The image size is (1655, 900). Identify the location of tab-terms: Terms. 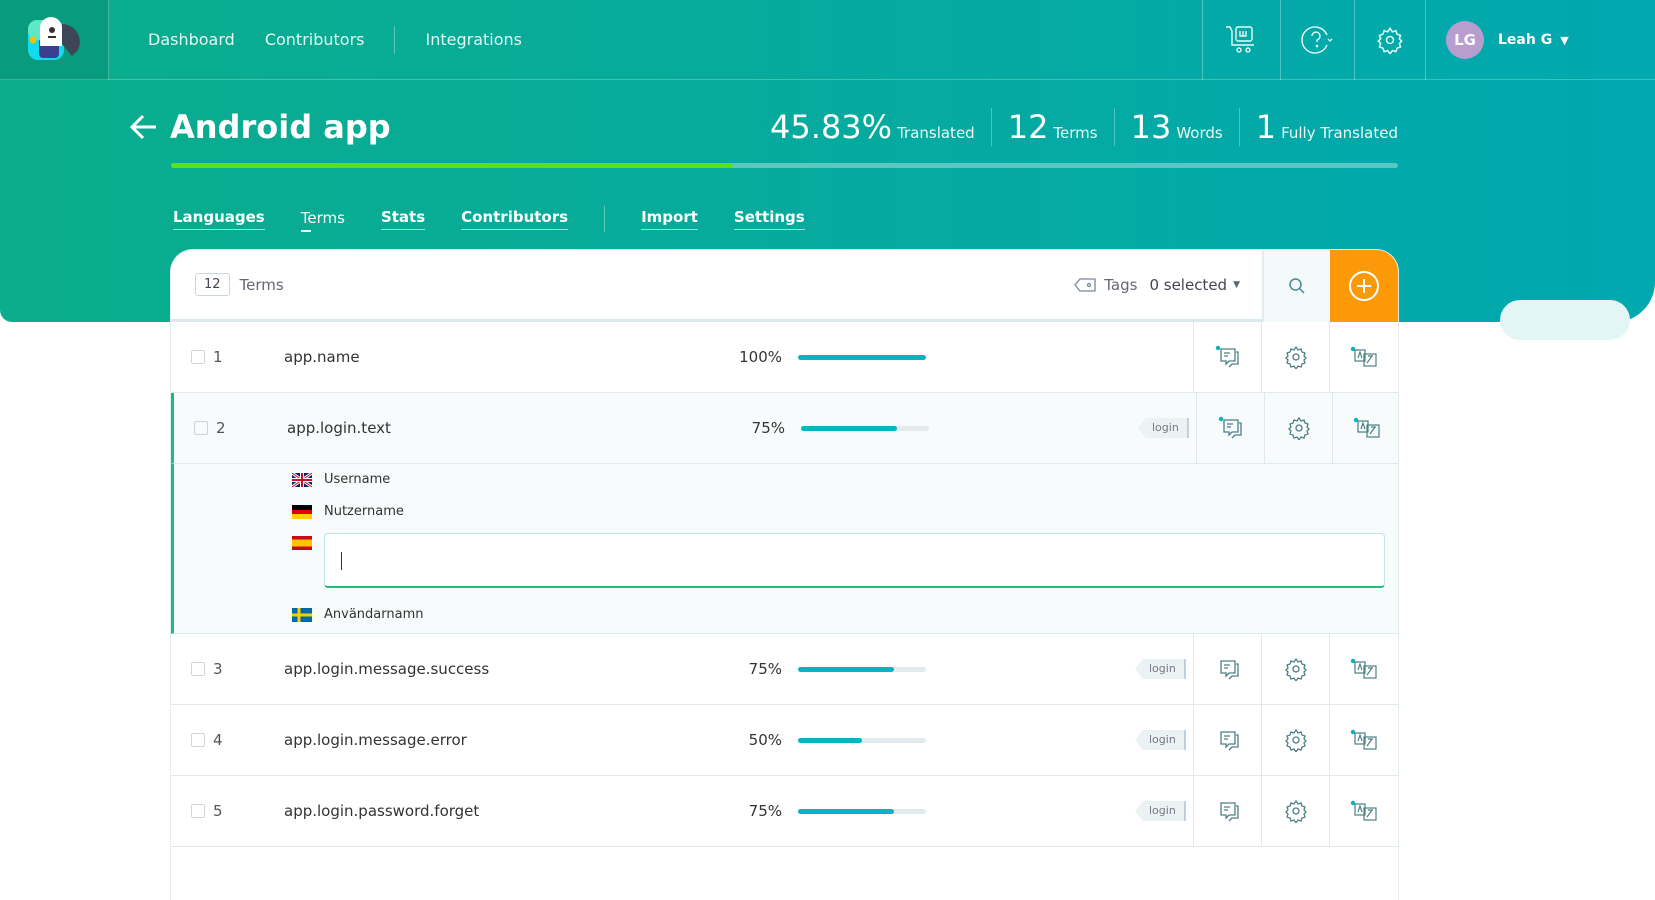
(322, 220).